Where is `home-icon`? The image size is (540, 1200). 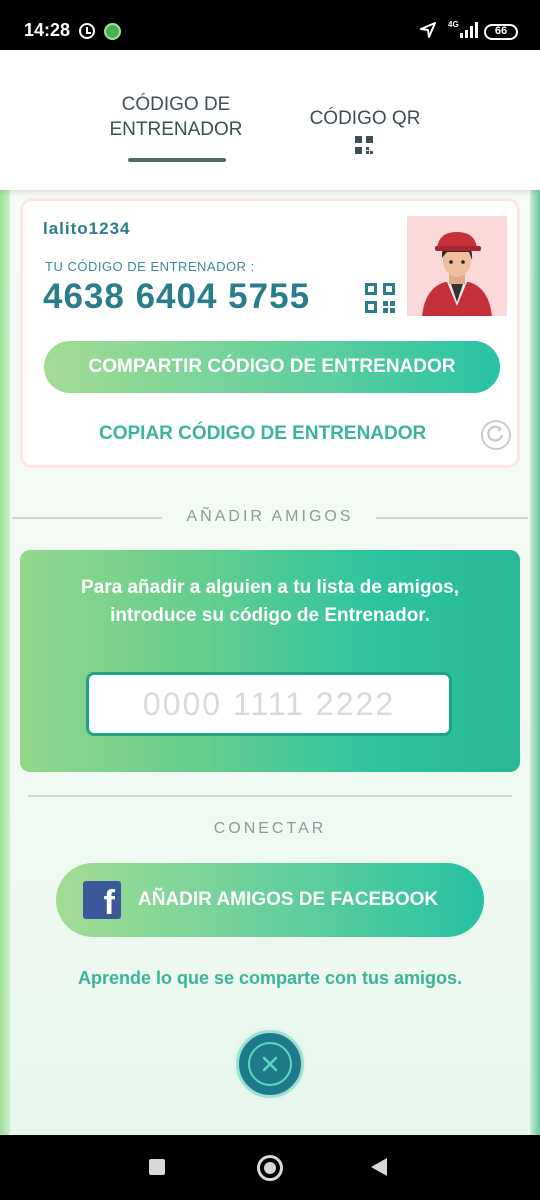
home-icon is located at coordinates (270, 1168).